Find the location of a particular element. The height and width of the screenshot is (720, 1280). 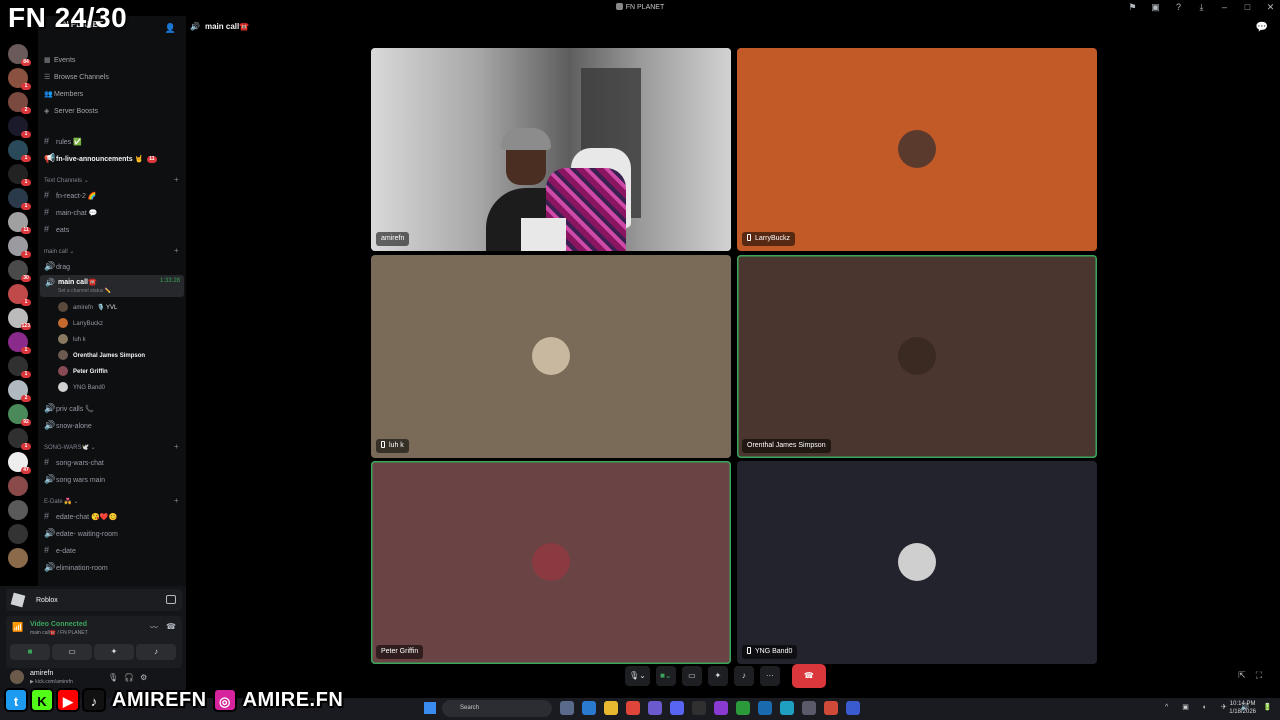

start-icon is located at coordinates (430, 708).